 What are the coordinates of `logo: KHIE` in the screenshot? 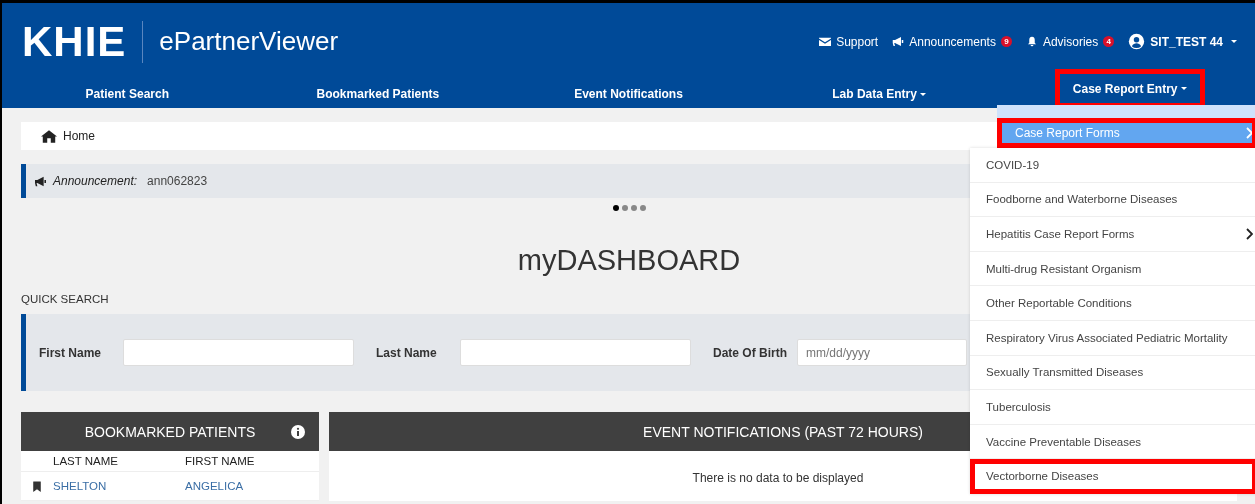 It's located at (83, 41).